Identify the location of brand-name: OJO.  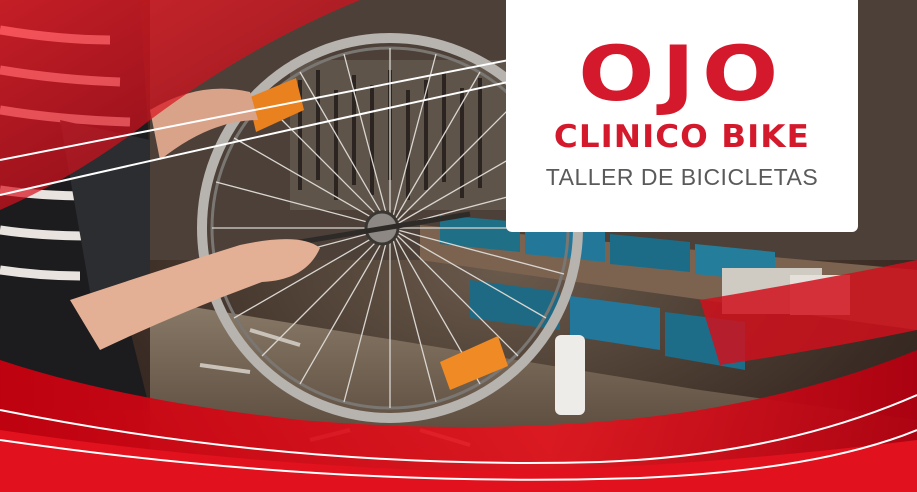
(682, 73).